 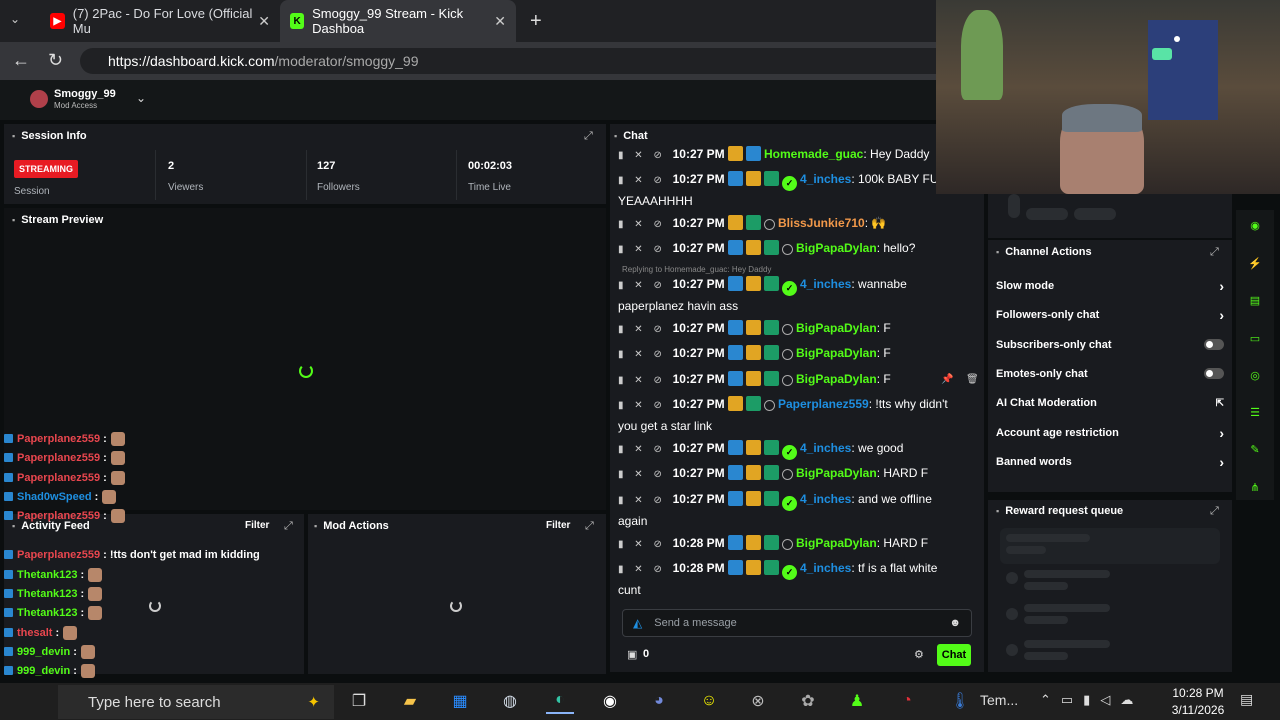 I want to click on chat-message: ▮ ✕ ⊘ 10:27 PM BigPapaDylan: hello?, so click(x=793, y=250).